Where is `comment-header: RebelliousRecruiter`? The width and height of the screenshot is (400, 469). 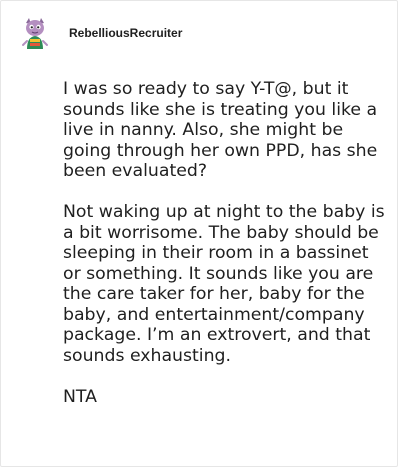
comment-header: RebelliousRecruiter is located at coordinates (99, 33).